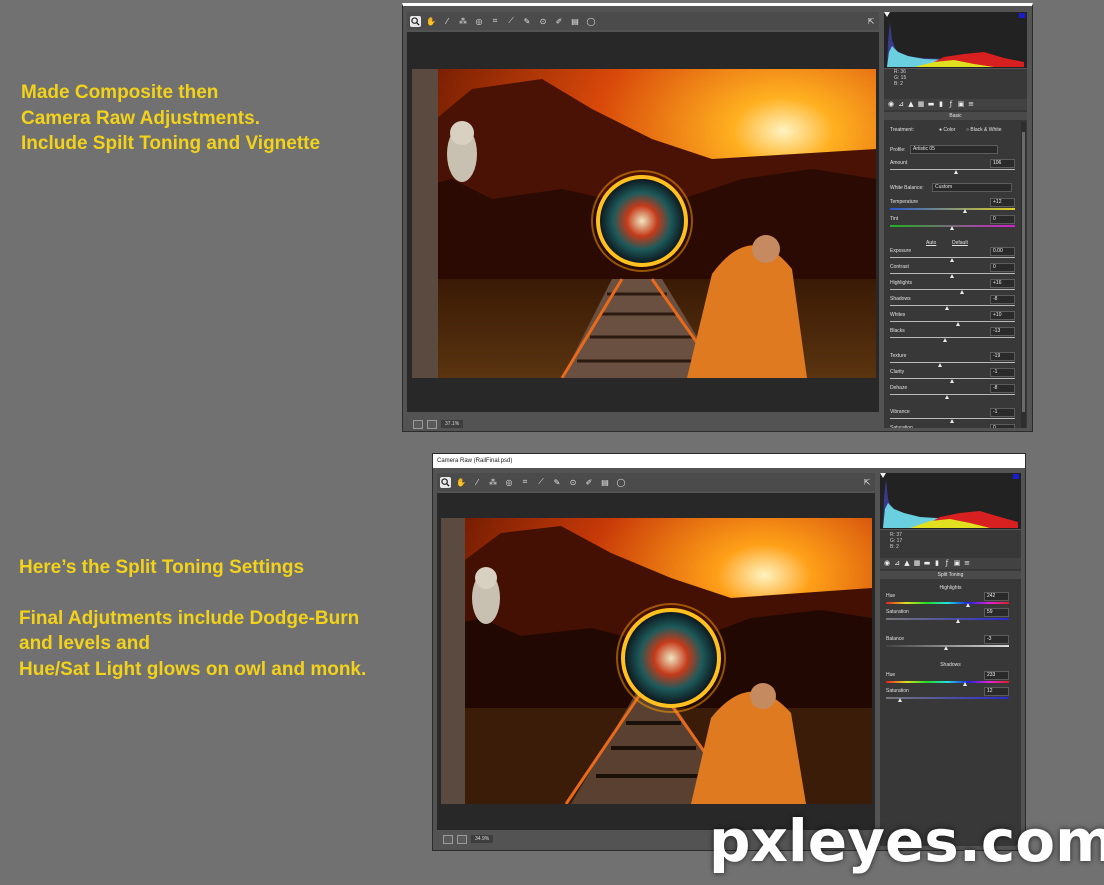 The height and width of the screenshot is (885, 1104). What do you see at coordinates (952, 319) in the screenshot?
I see `slider-row: Whites +10` at bounding box center [952, 319].